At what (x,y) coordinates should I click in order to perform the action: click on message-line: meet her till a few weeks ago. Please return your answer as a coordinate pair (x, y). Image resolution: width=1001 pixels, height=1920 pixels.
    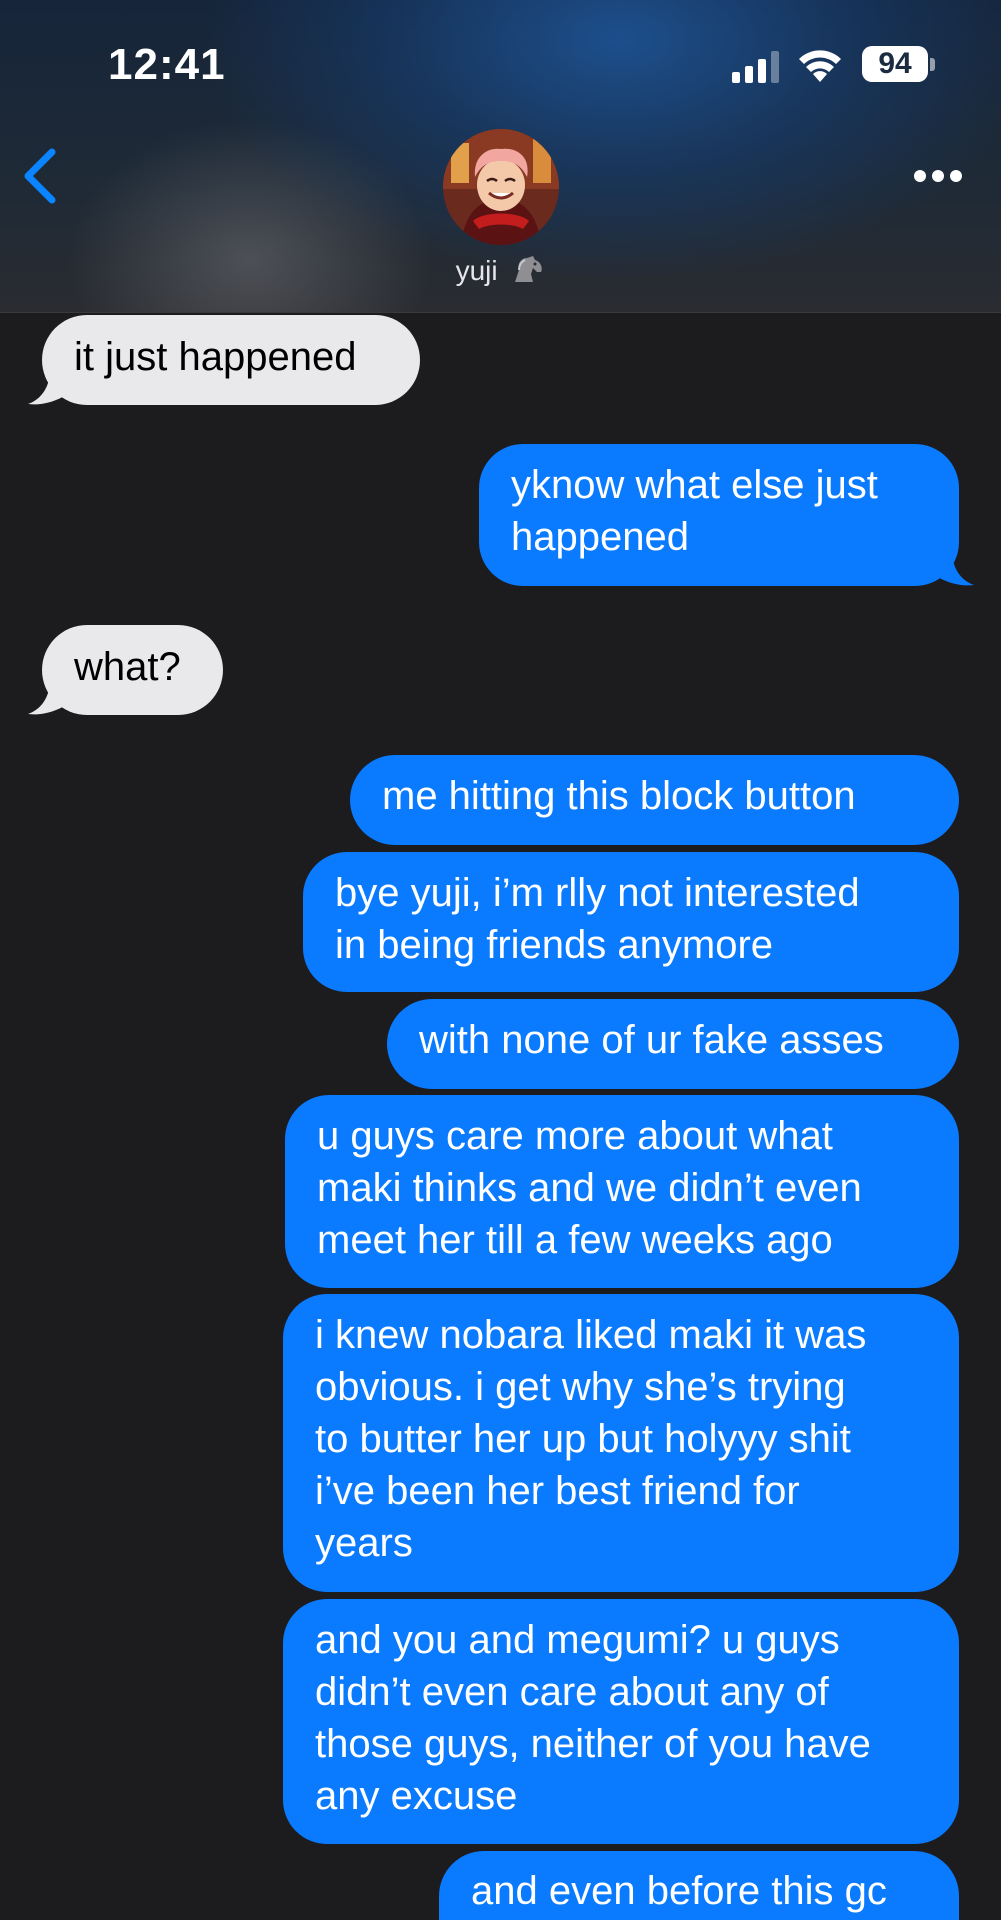
    Looking at the image, I should click on (575, 1240).